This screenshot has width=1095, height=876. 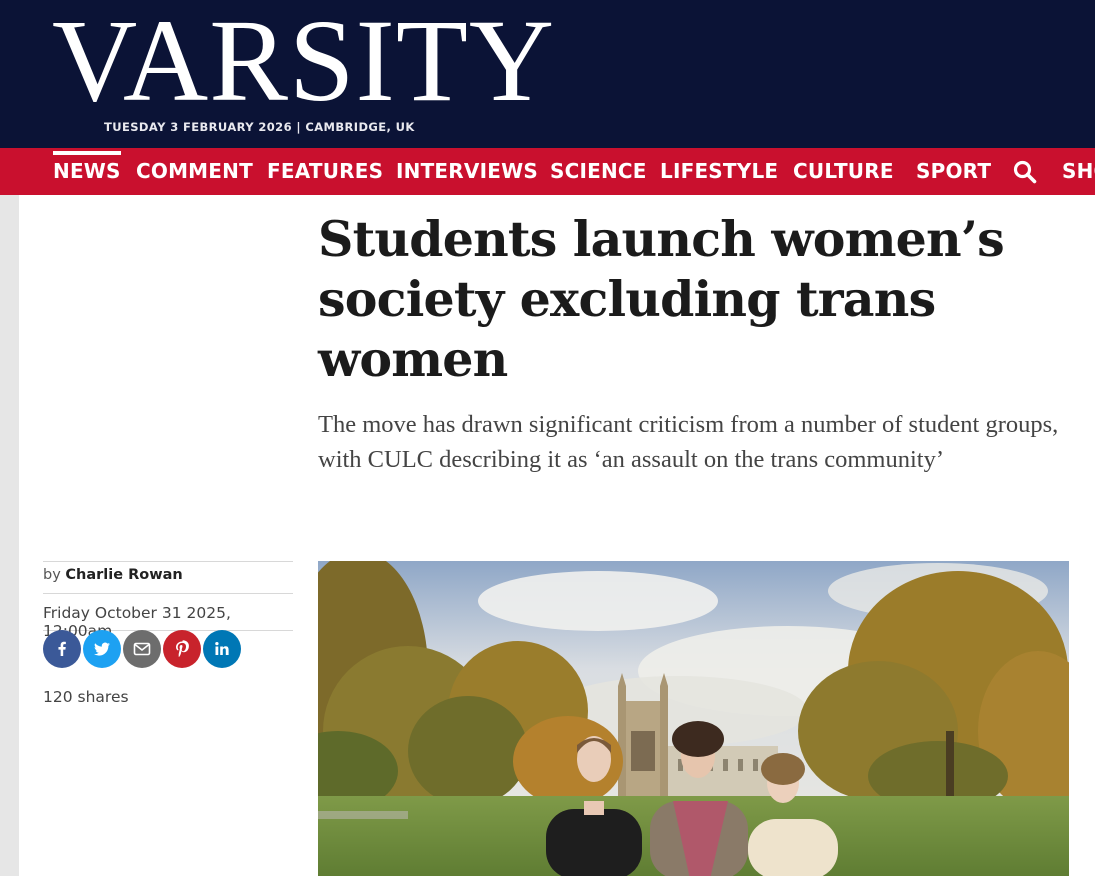 What do you see at coordinates (259, 127) in the screenshot?
I see `dateline: TUESDAY 3 FEBRUARY 2026 | CAMBRIDGE, UK` at bounding box center [259, 127].